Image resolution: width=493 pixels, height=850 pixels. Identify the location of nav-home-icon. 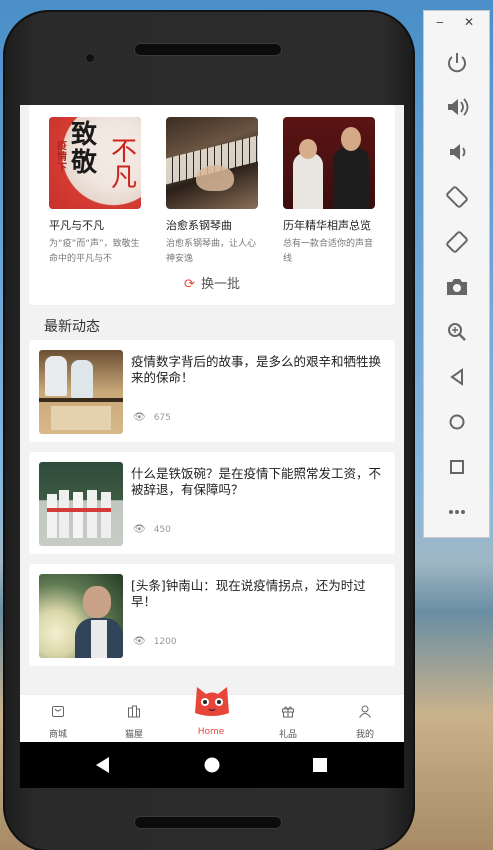
(212, 765).